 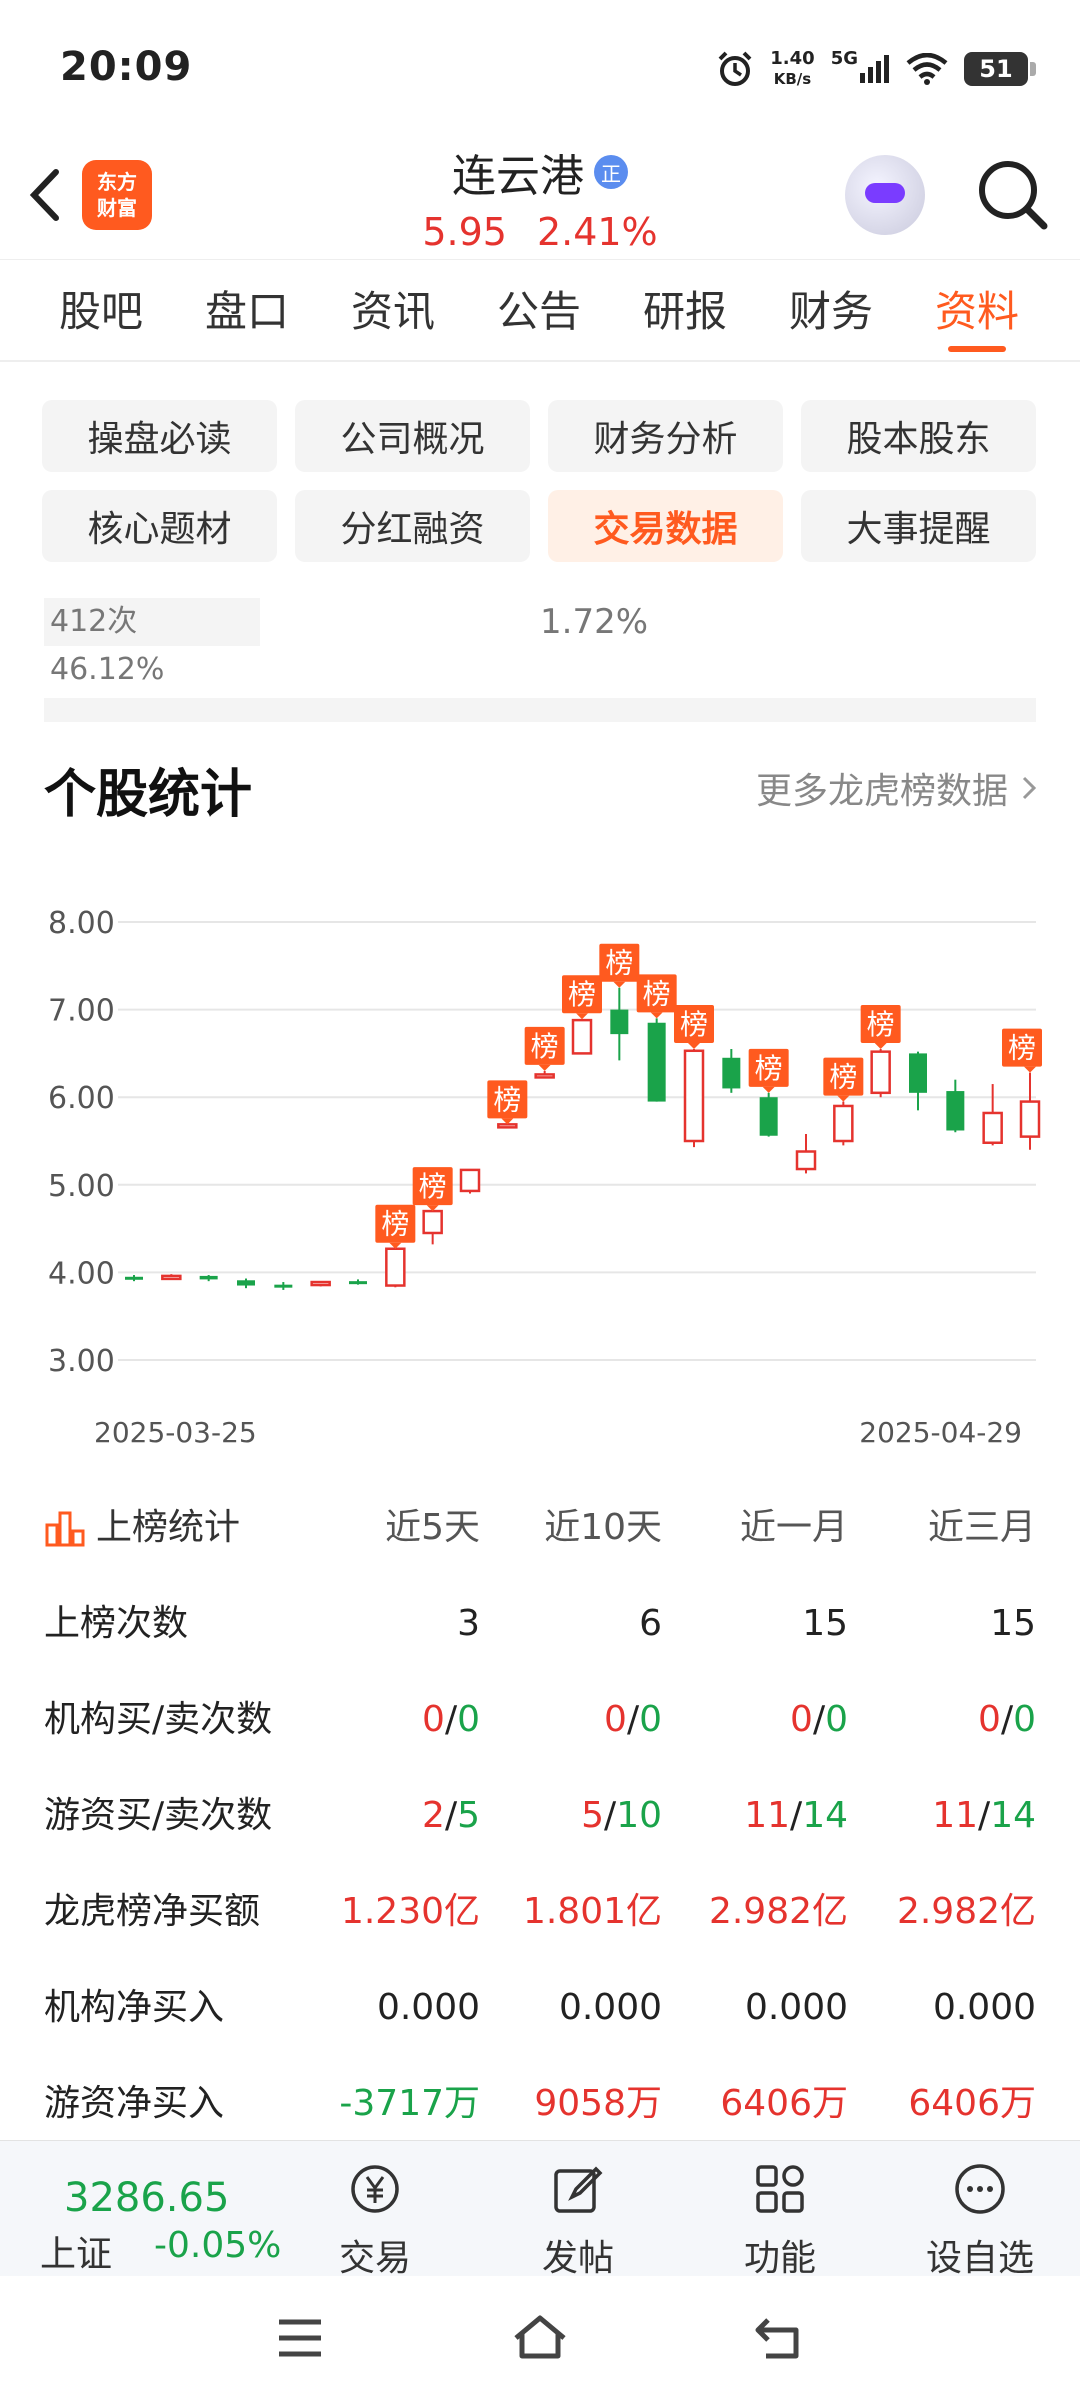 I want to click on nav-trade-label: 交易, so click(x=374, y=2258).